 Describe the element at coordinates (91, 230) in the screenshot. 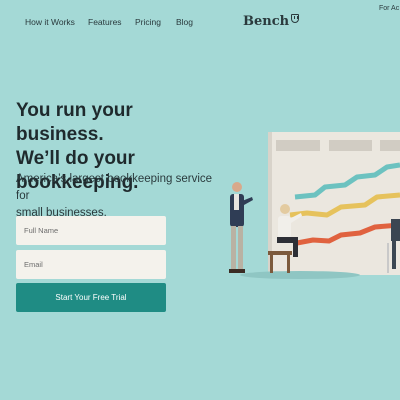

I see `full-name-input` at that location.